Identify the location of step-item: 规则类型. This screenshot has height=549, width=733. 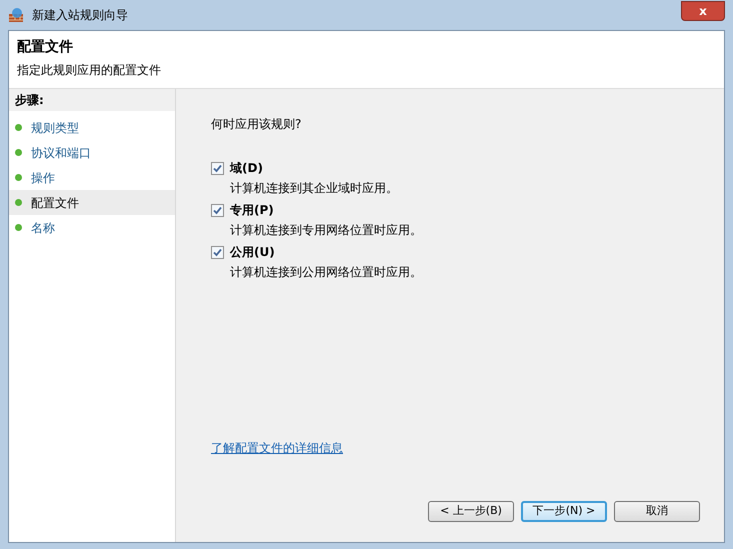
(92, 127).